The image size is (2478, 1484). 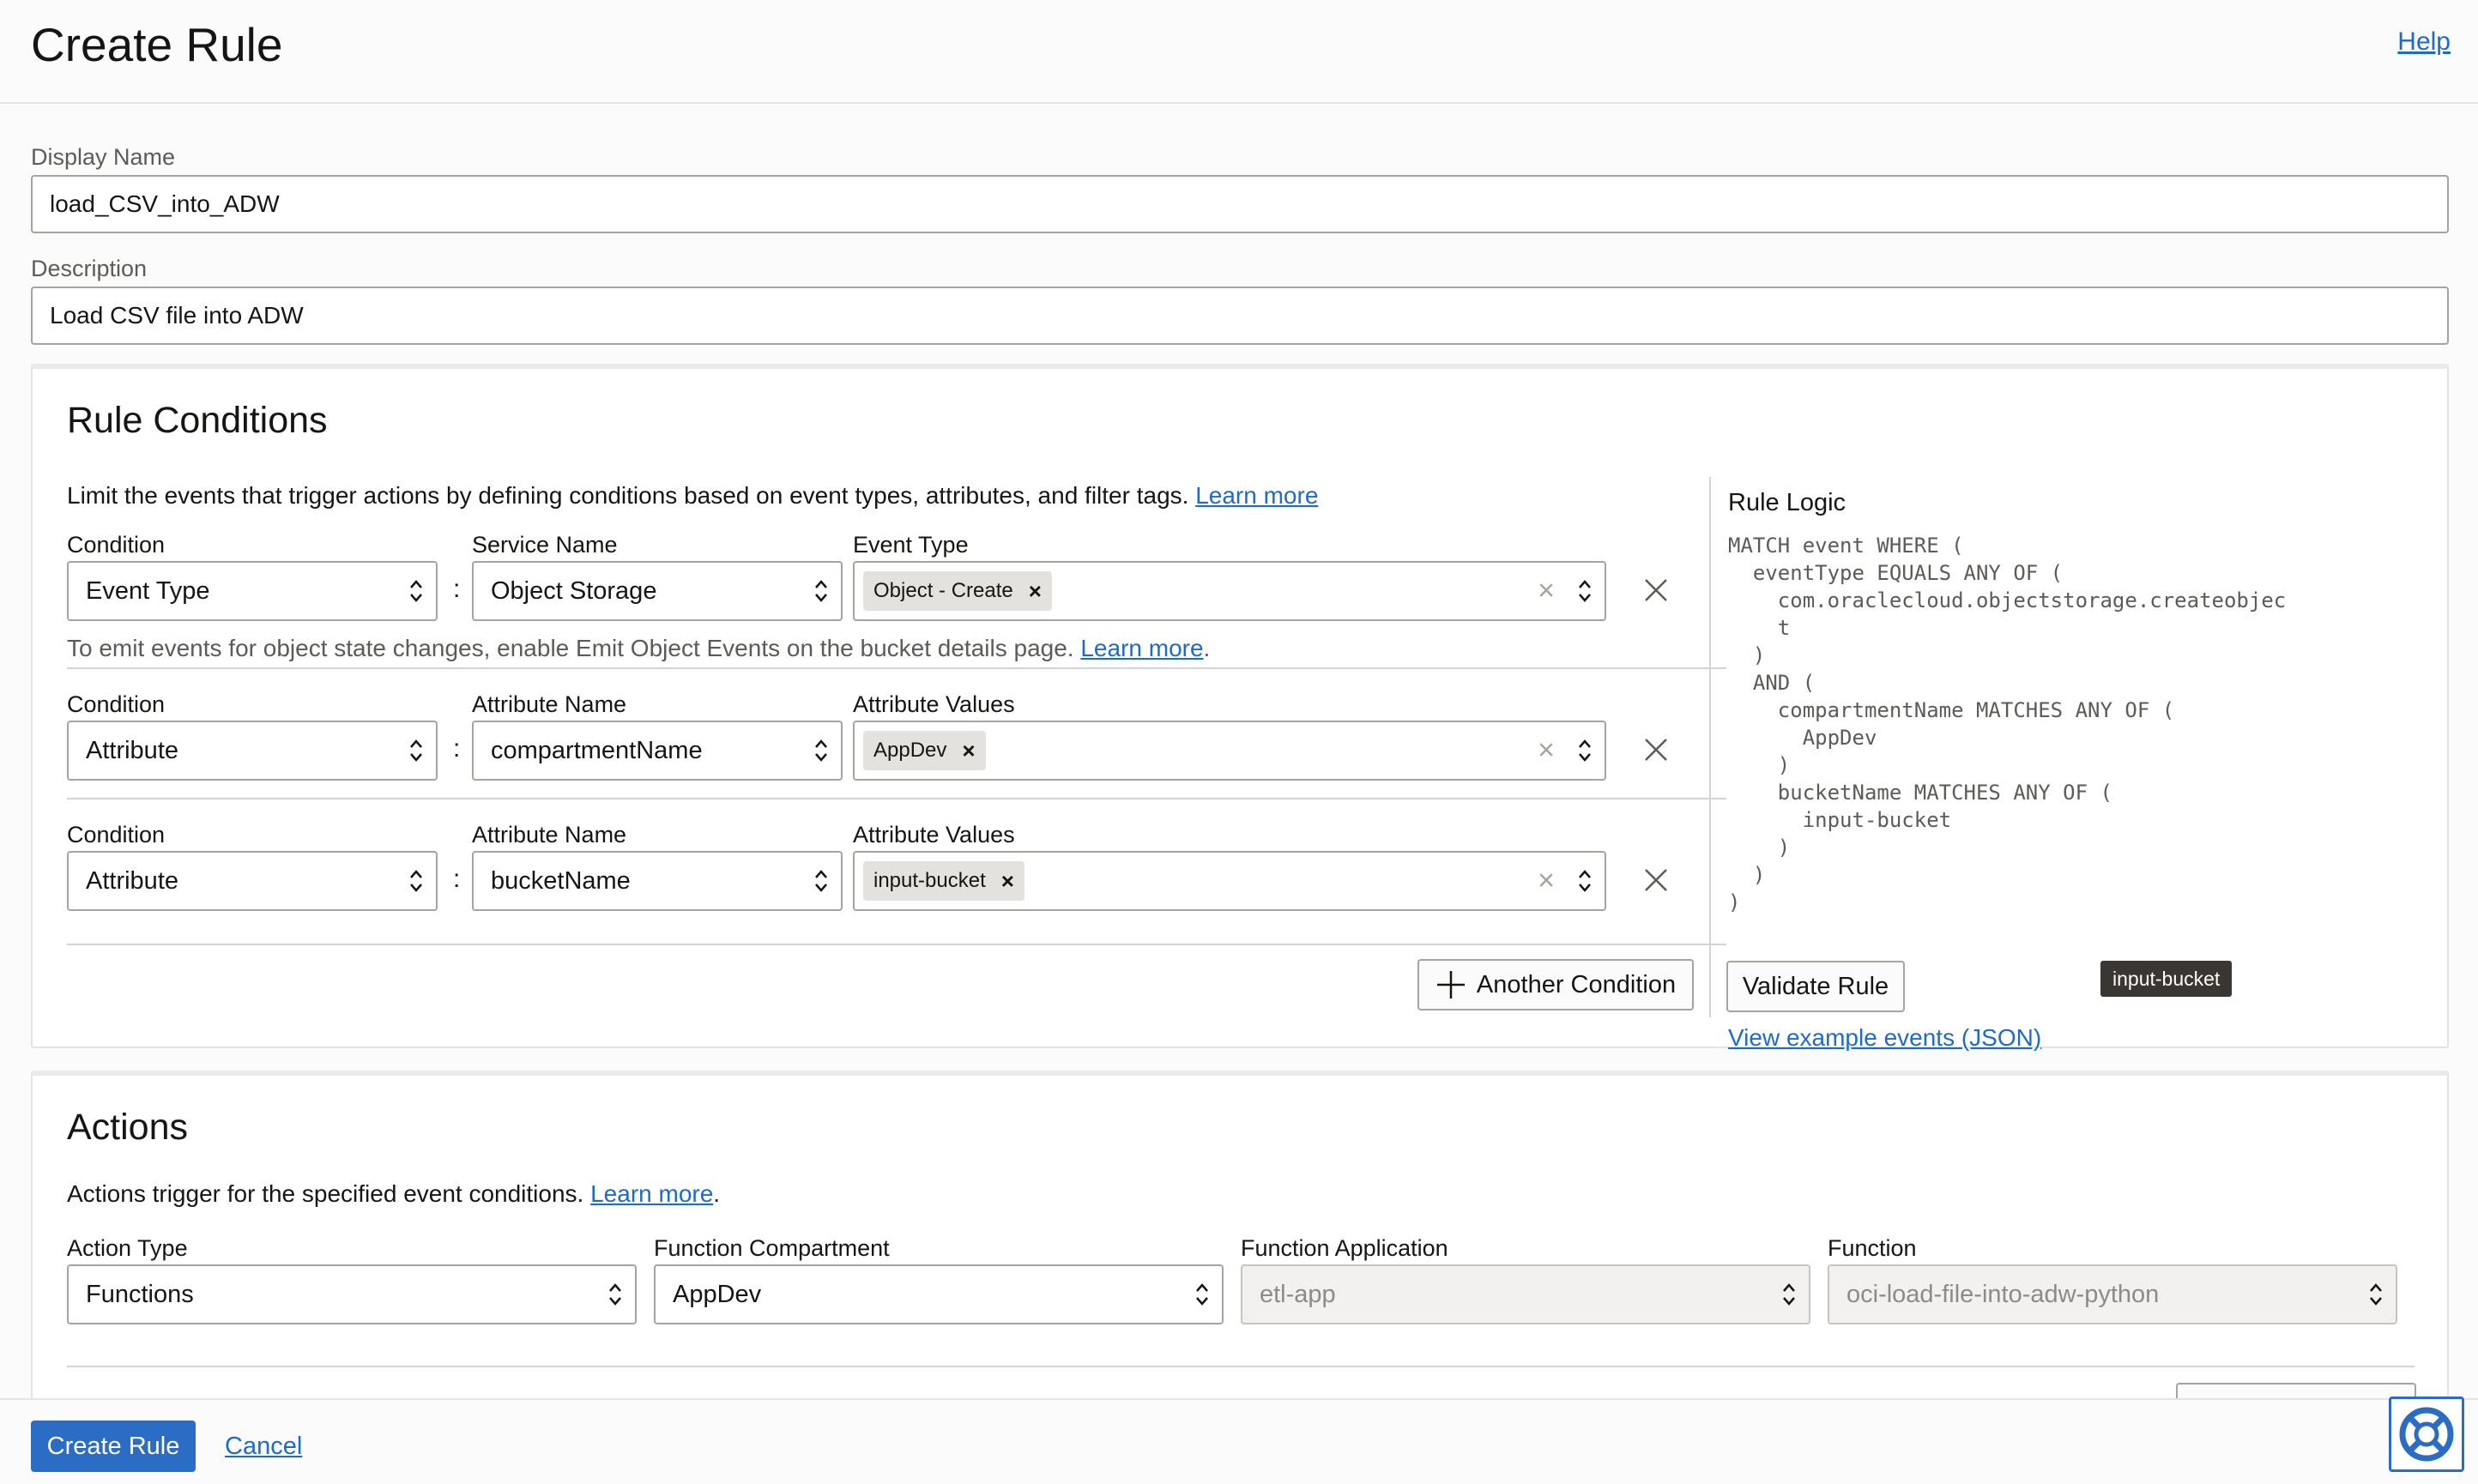 I want to click on chip-label: Object - Create, so click(x=943, y=590).